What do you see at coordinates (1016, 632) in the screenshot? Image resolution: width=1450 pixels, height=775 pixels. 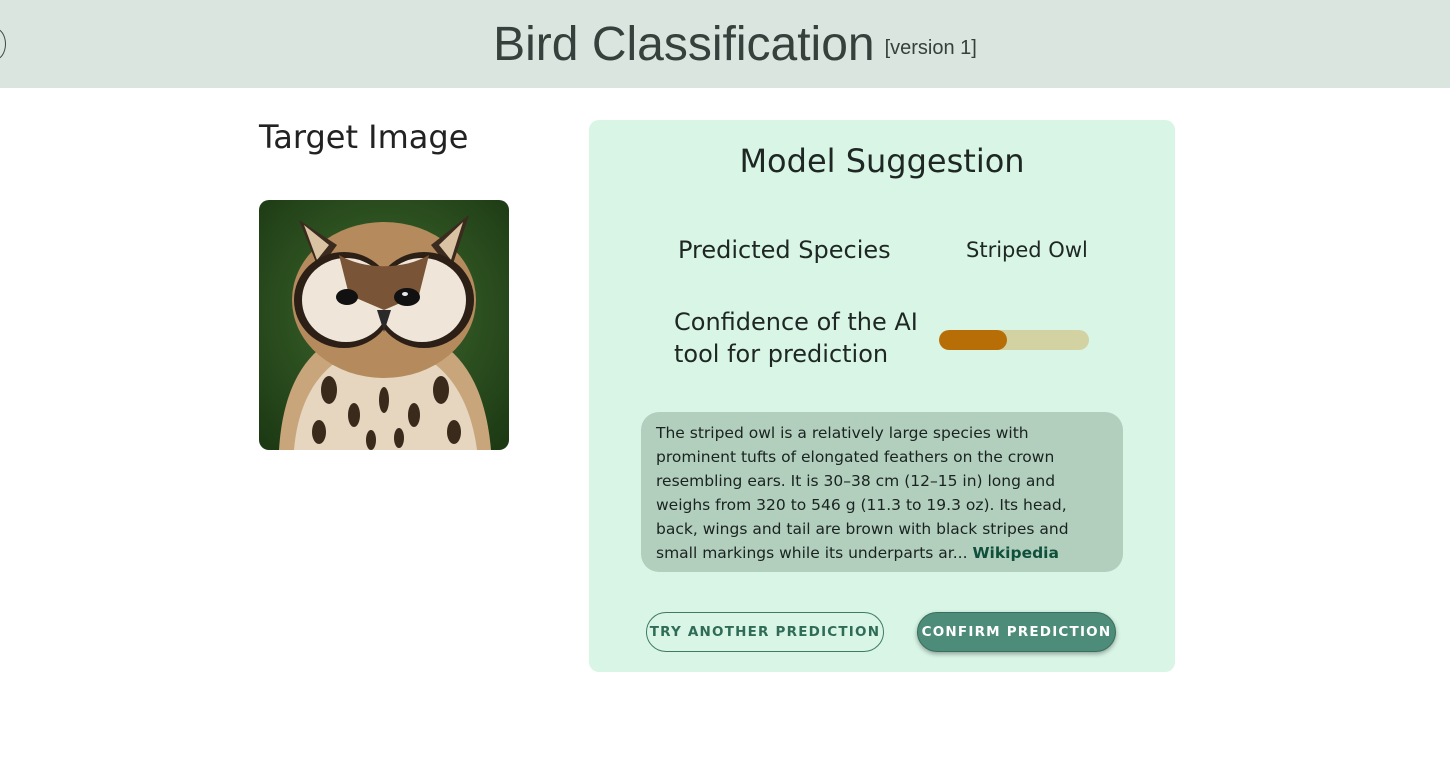 I see `confirm-prediction-button: CONFIRM PREDICTION` at bounding box center [1016, 632].